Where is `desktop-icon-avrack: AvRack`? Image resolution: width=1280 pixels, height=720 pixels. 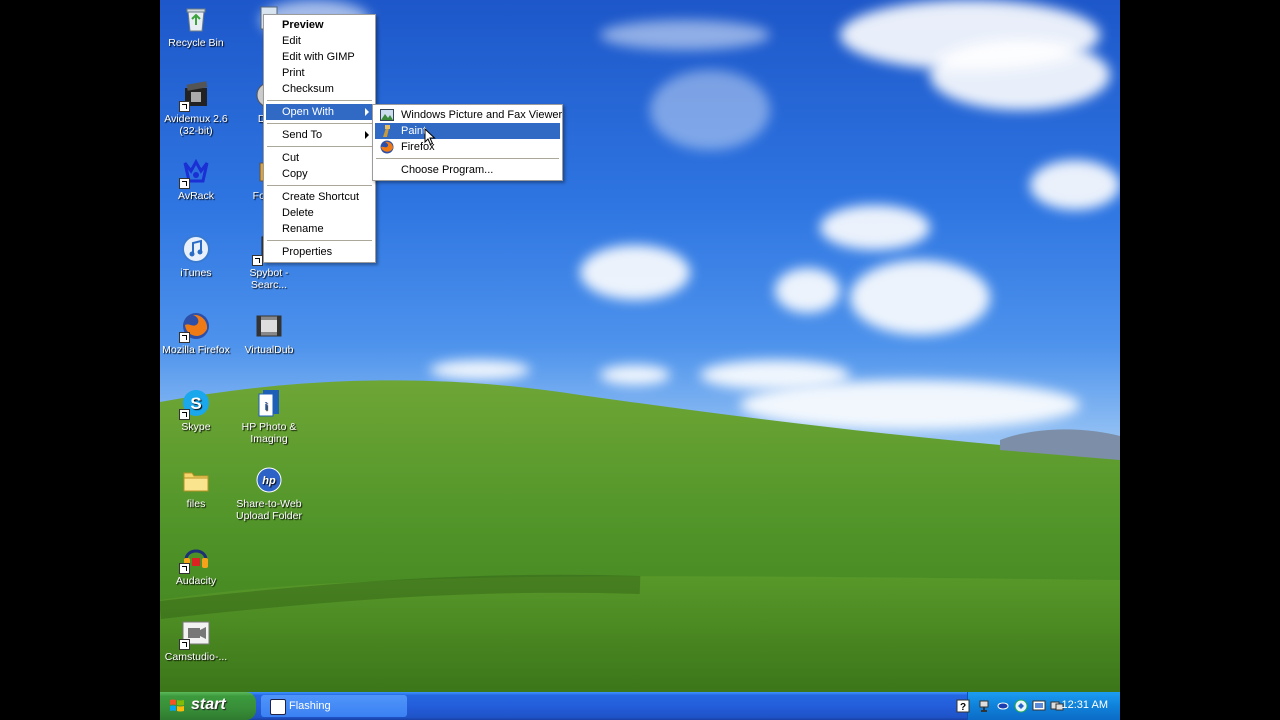
desktop-icon-avrack: AvRack is located at coordinates (196, 179).